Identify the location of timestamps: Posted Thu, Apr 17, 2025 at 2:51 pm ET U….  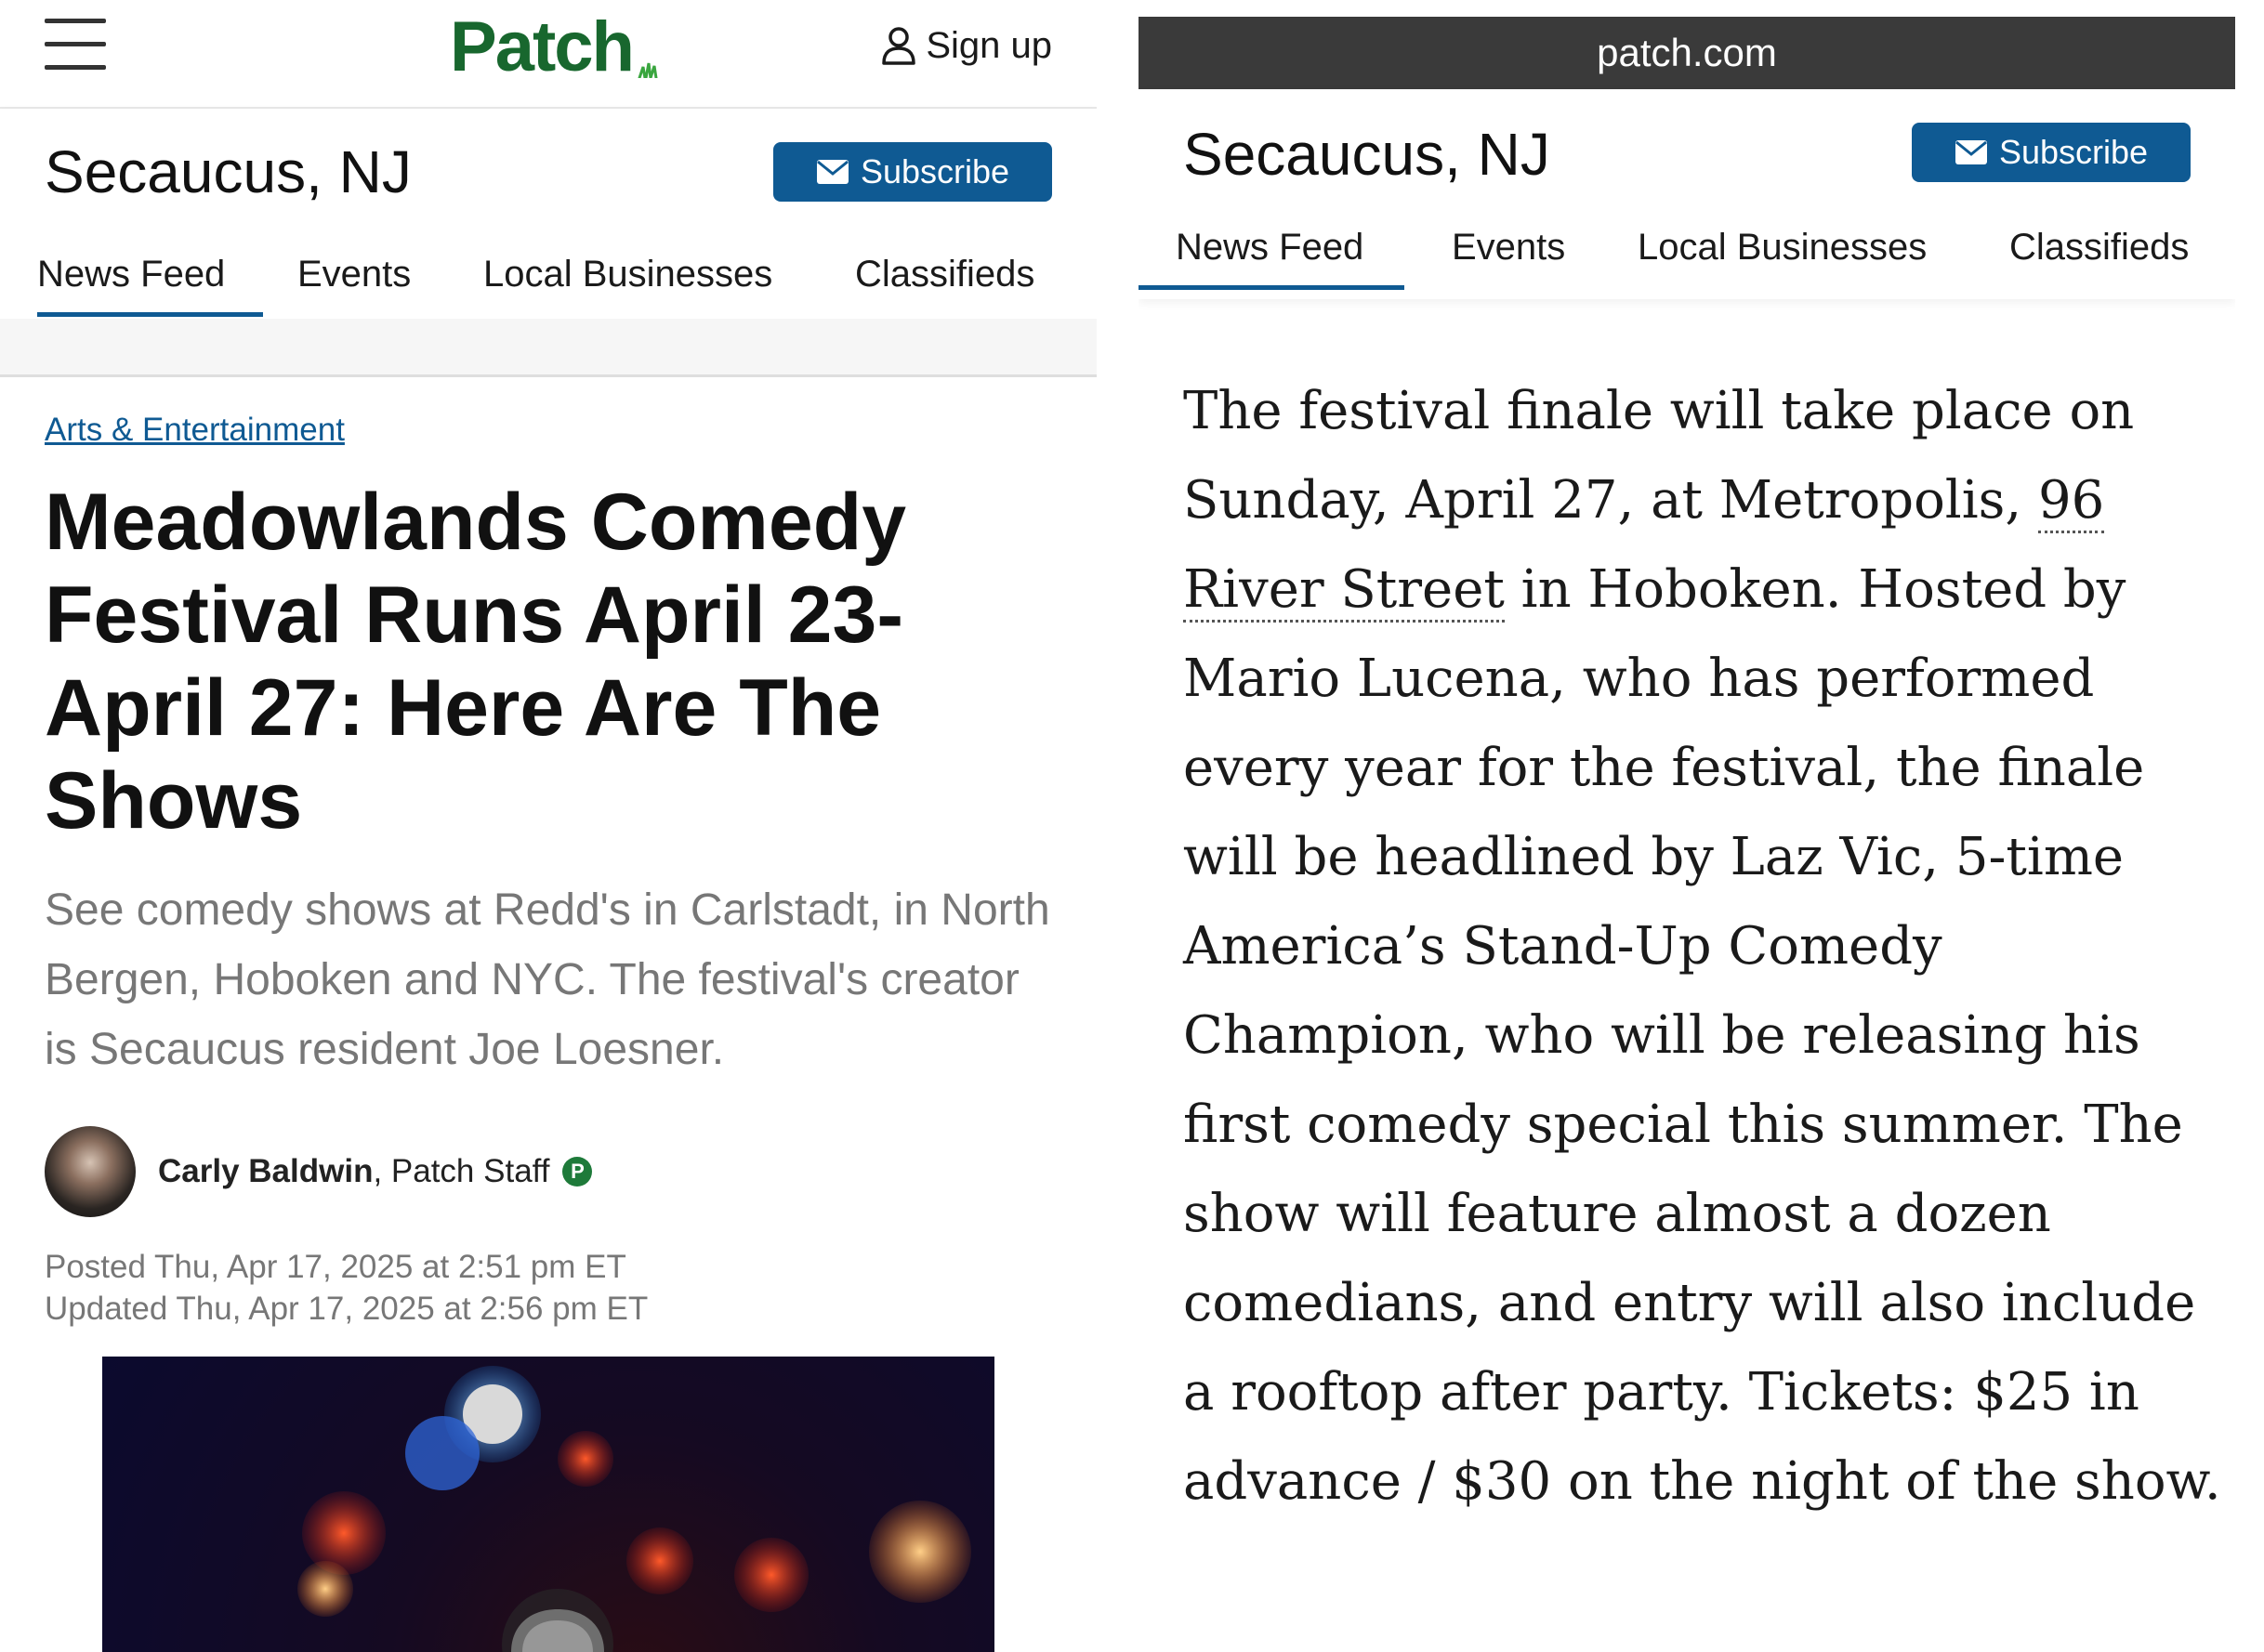
(551, 1288).